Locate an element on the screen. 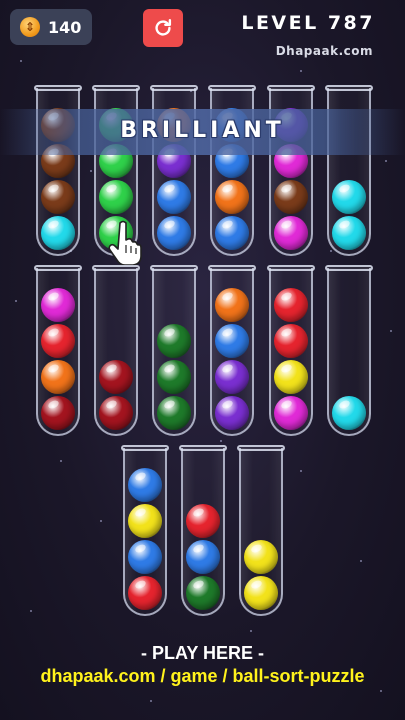 Image resolution: width=405 pixels, height=720 pixels. play-link: dhapaak.com / game / ball-sort-puzzle is located at coordinates (202, 676).